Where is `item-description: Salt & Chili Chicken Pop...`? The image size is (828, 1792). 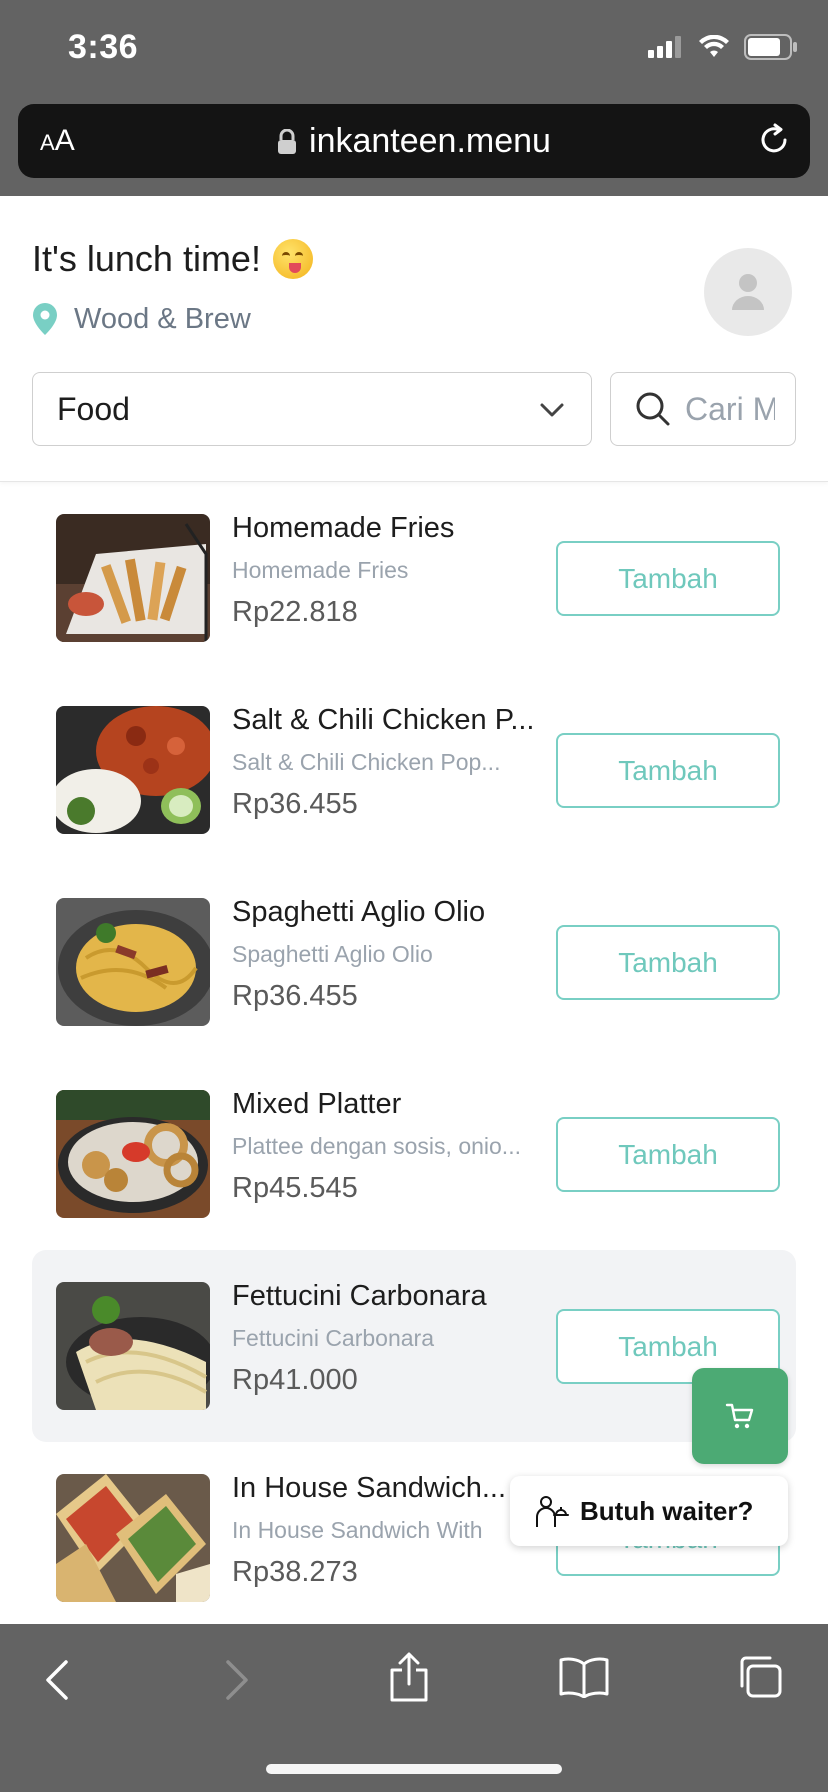 item-description: Salt & Chili Chicken Pop... is located at coordinates (366, 762).